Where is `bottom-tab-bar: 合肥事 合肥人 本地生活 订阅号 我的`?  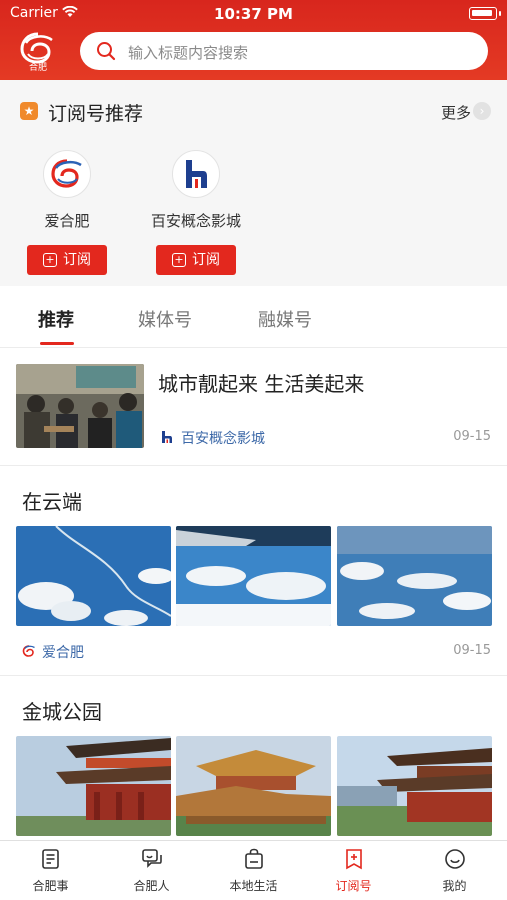
bottom-tab-bar: 合肥事 合肥人 本地生活 订阅号 我的 is located at coordinates (253, 870).